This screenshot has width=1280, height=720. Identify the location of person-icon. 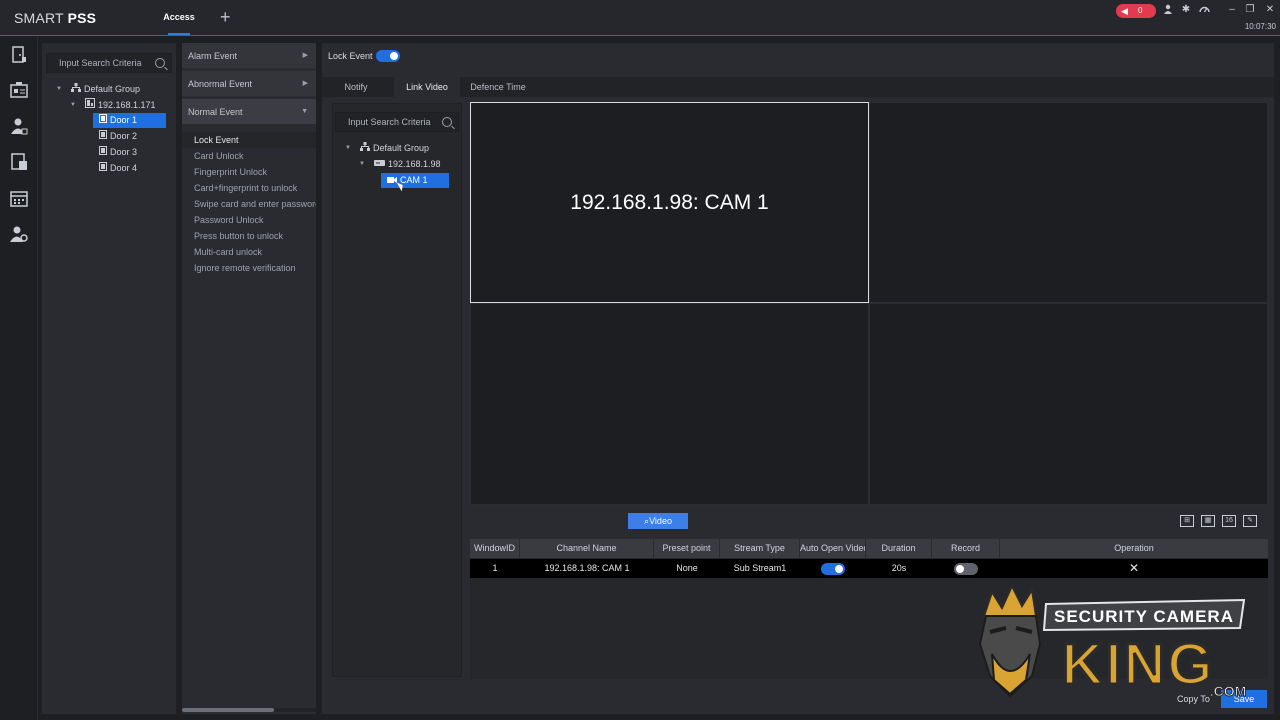
(19, 126).